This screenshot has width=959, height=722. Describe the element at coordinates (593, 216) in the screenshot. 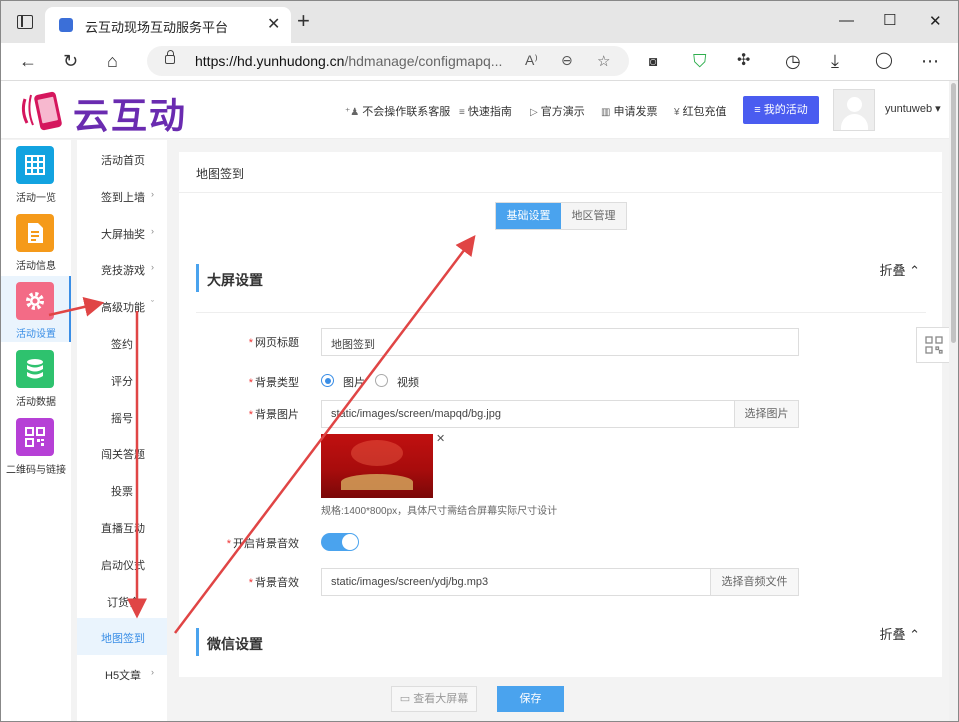

I see `tab-region-management: 地区管理` at that location.